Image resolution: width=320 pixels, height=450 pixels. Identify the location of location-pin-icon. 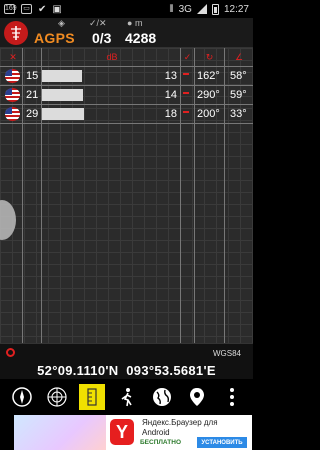
(196, 397).